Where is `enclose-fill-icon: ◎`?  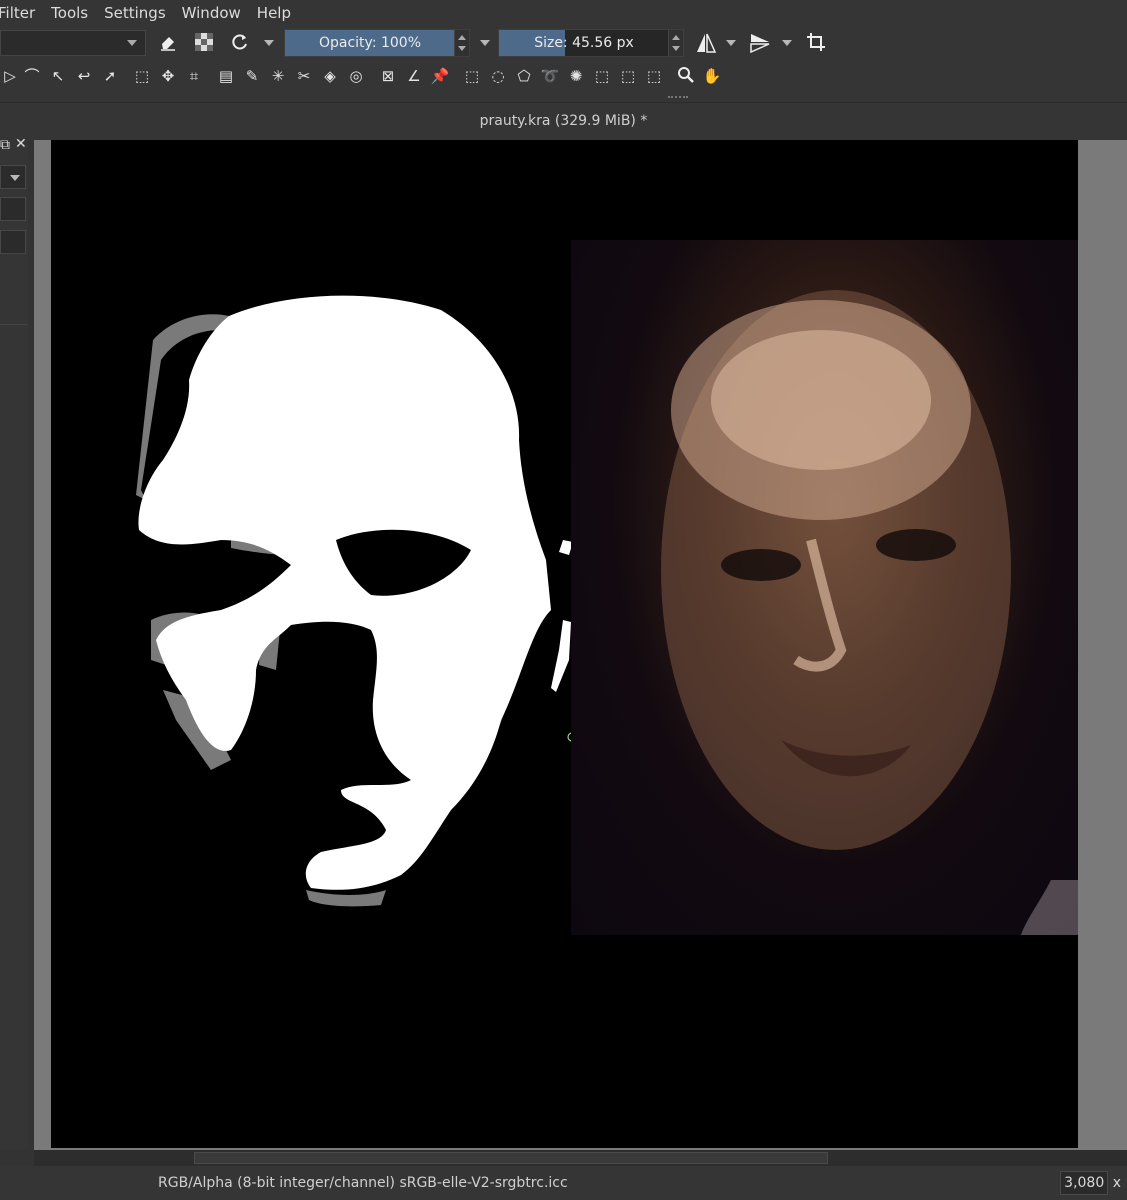
enclose-fill-icon: ◎ is located at coordinates (356, 76).